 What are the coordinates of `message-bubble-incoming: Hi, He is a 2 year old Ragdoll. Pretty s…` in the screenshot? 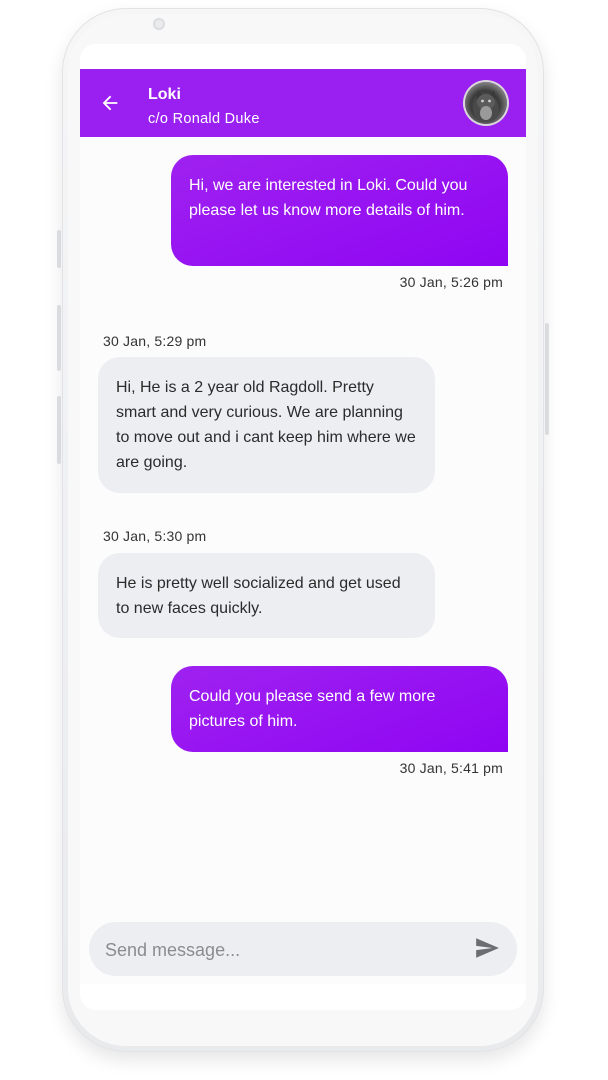 It's located at (266, 425).